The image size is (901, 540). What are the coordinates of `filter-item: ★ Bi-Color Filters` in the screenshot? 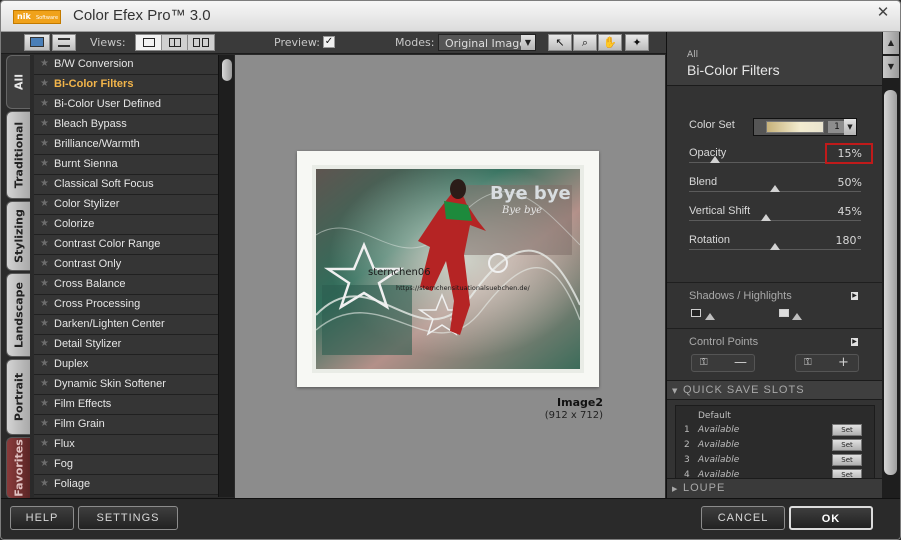 It's located at (126, 85).